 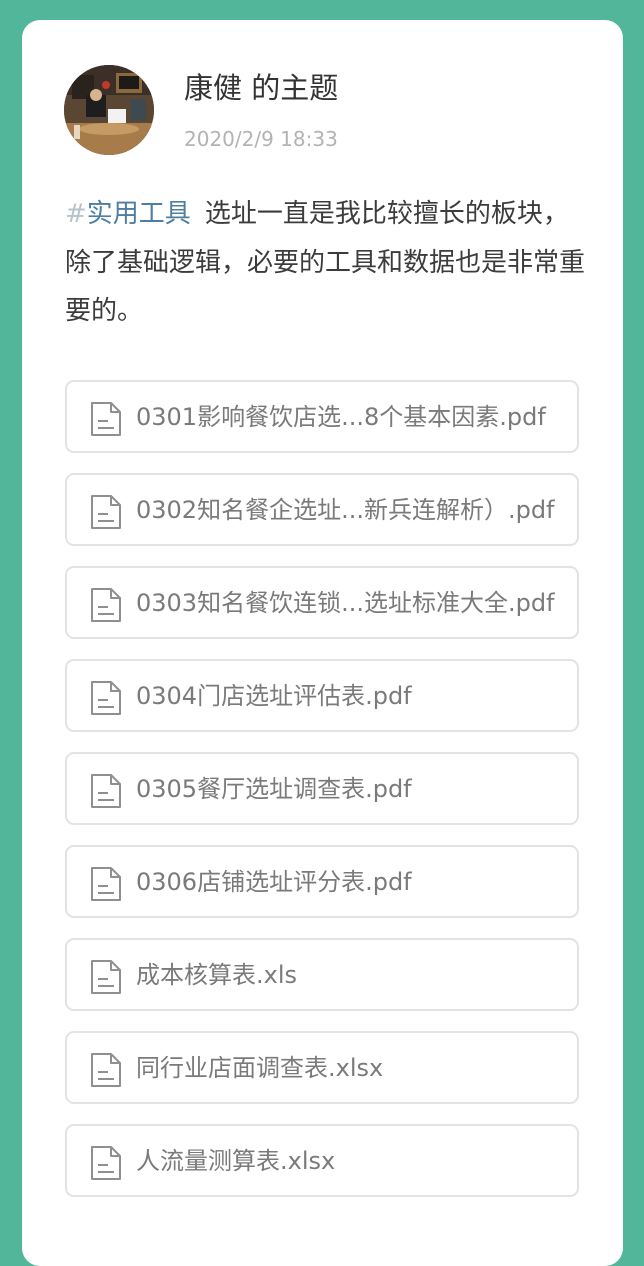 I want to click on attachment-name: 0301影响餐饮店选...8个基本因素.pdf, so click(x=341, y=417).